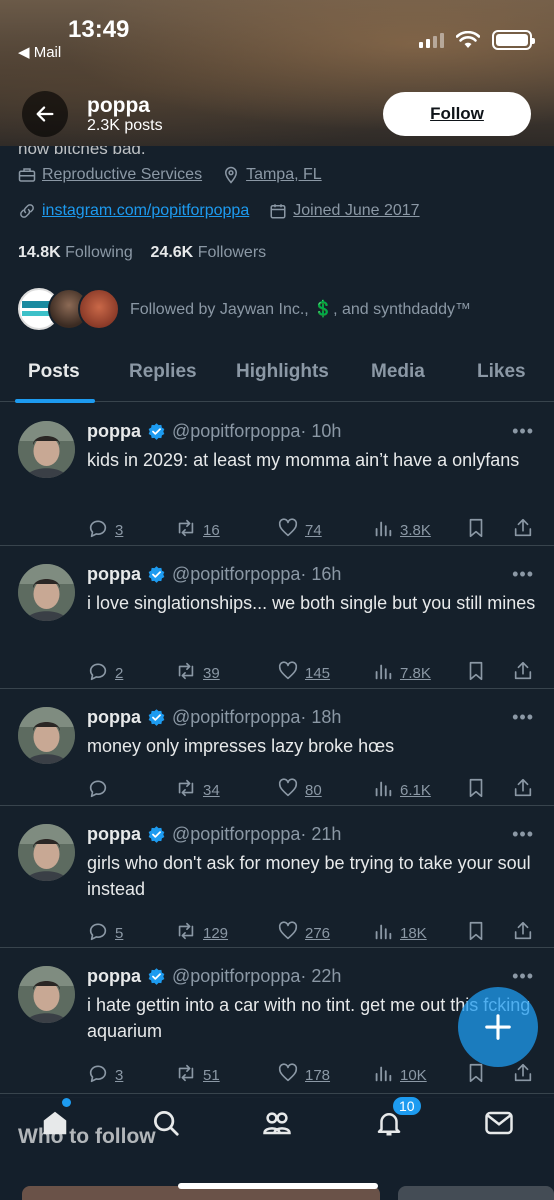 The height and width of the screenshot is (1200, 554). I want to click on post-header: poppa @popitforpoppa · 16h, so click(214, 574).